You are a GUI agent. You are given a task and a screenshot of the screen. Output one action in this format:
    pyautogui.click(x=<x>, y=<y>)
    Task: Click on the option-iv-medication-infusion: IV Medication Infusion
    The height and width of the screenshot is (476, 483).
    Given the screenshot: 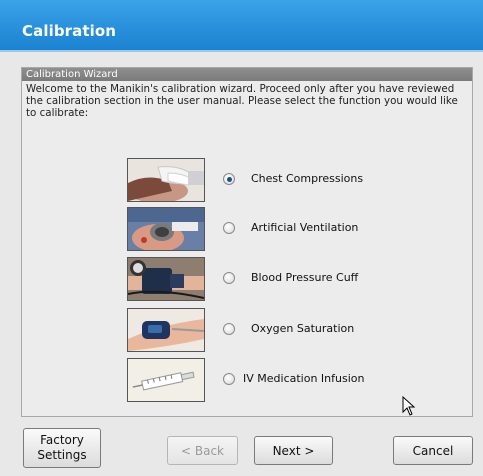 What is the action you would take?
    pyautogui.click(x=277, y=381)
    